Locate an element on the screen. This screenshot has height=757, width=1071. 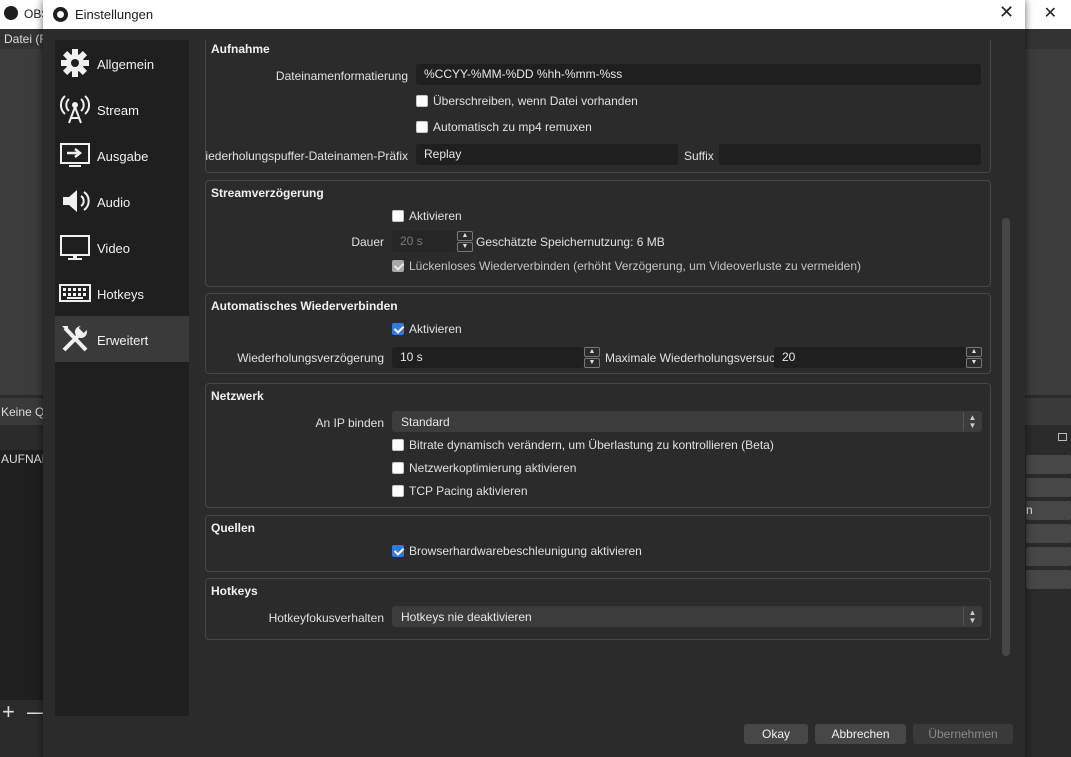
bind-ip-value: Standard is located at coordinates (425, 422).